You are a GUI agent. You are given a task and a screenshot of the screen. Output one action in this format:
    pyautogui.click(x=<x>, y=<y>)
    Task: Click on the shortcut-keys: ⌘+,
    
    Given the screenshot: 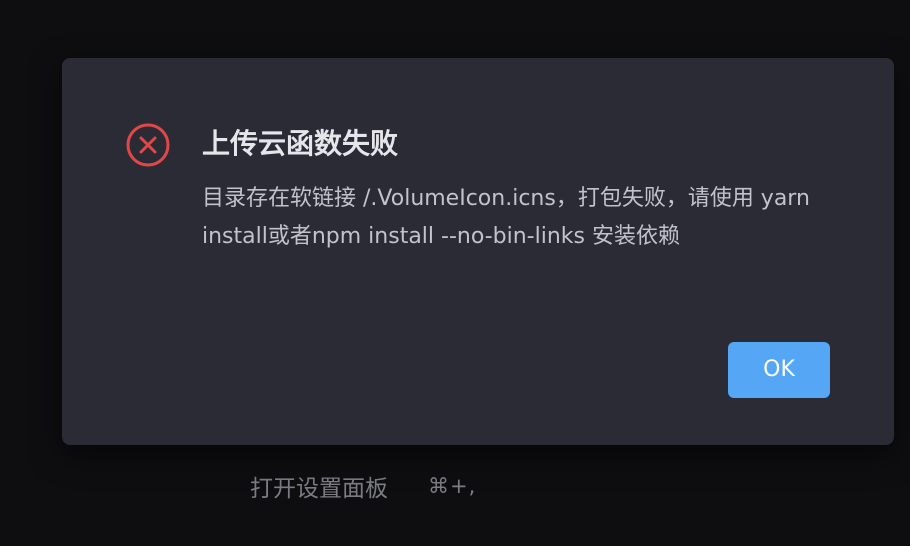 What is the action you would take?
    pyautogui.click(x=452, y=486)
    